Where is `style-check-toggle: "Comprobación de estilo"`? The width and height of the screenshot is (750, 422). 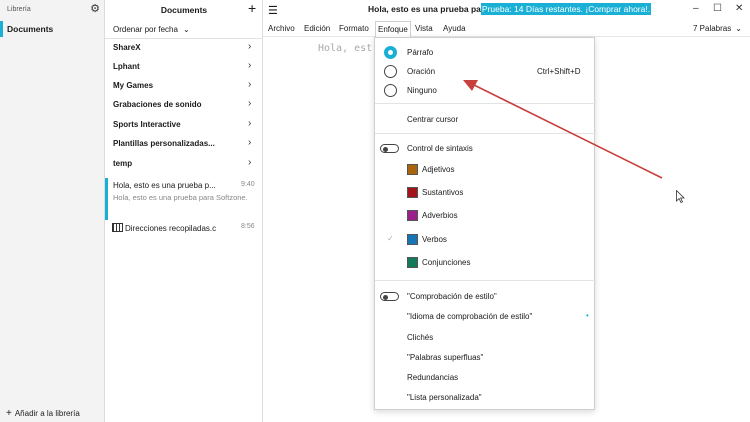
style-check-toggle: "Comprobación de estilo" is located at coordinates (485, 296).